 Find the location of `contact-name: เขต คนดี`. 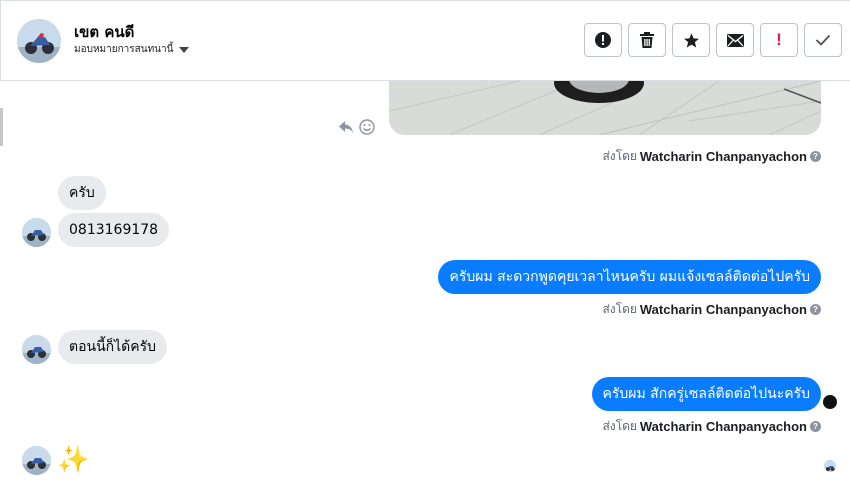

contact-name: เขต คนดี is located at coordinates (104, 32).